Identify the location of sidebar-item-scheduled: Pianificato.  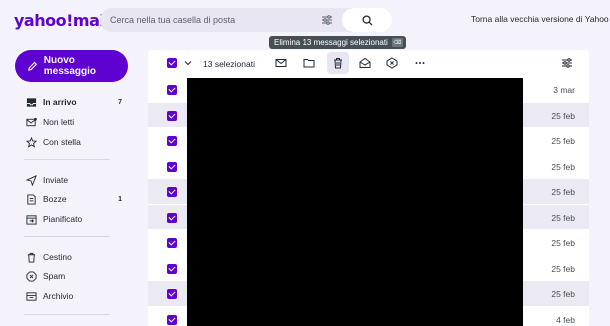
(74, 219).